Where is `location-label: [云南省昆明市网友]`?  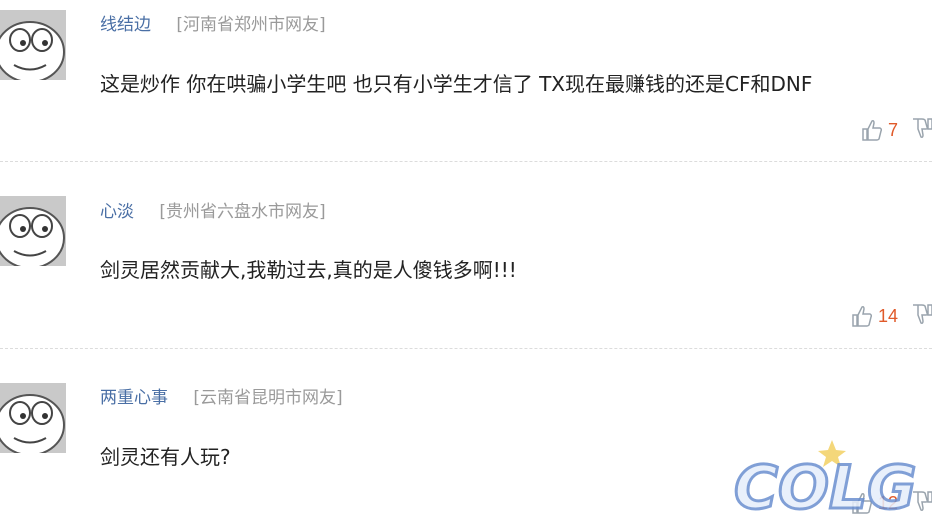 location-label: [云南省昆明市网友] is located at coordinates (268, 398).